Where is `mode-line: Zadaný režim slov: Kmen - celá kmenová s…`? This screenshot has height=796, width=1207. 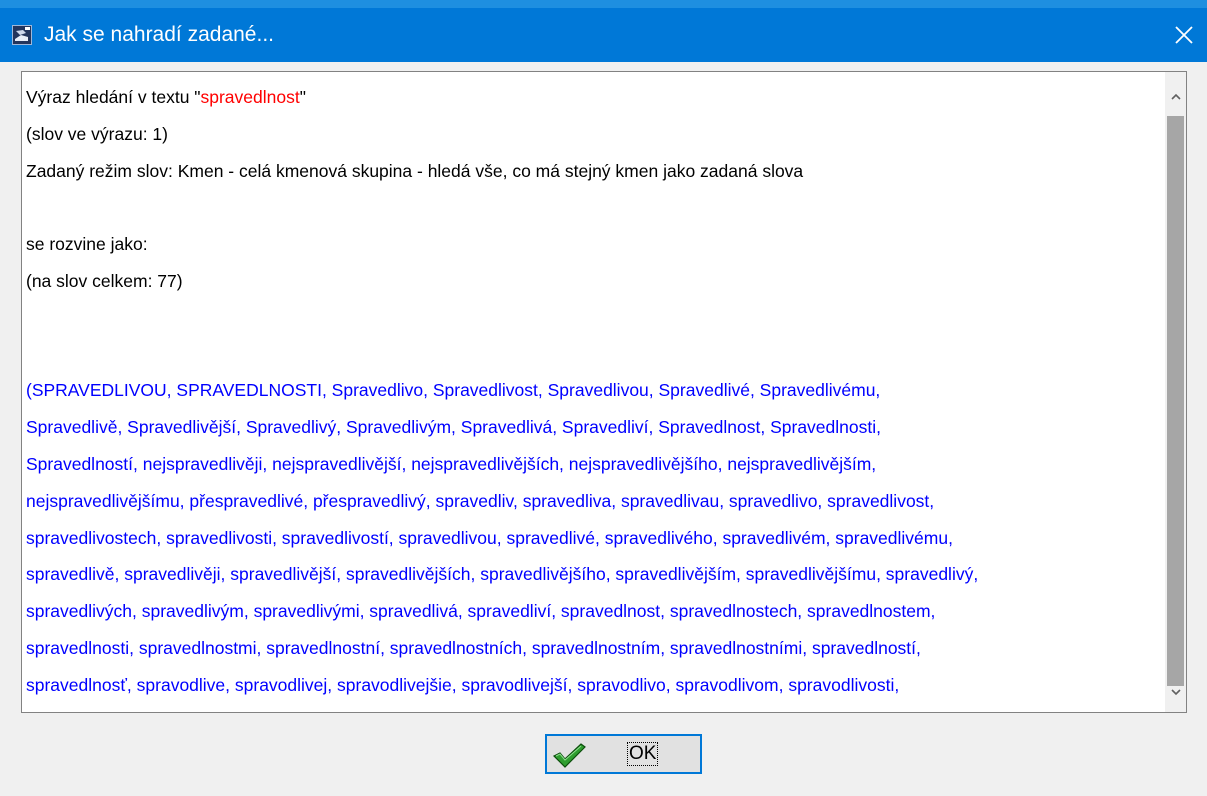
mode-line: Zadaný režim slov: Kmen - celá kmenová s… is located at coordinates (415, 171).